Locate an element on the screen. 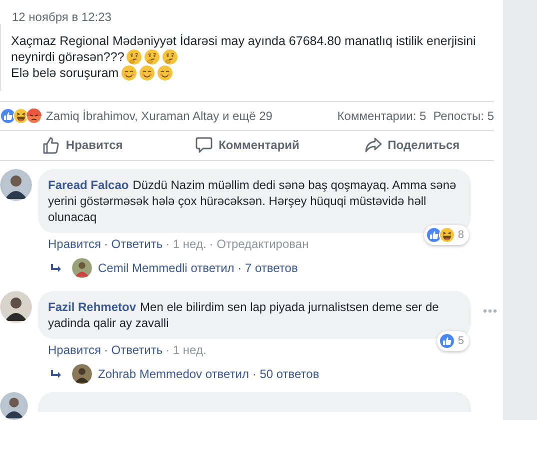 This screenshot has height=455, width=537. author-link: Faread Falcao is located at coordinates (88, 185).